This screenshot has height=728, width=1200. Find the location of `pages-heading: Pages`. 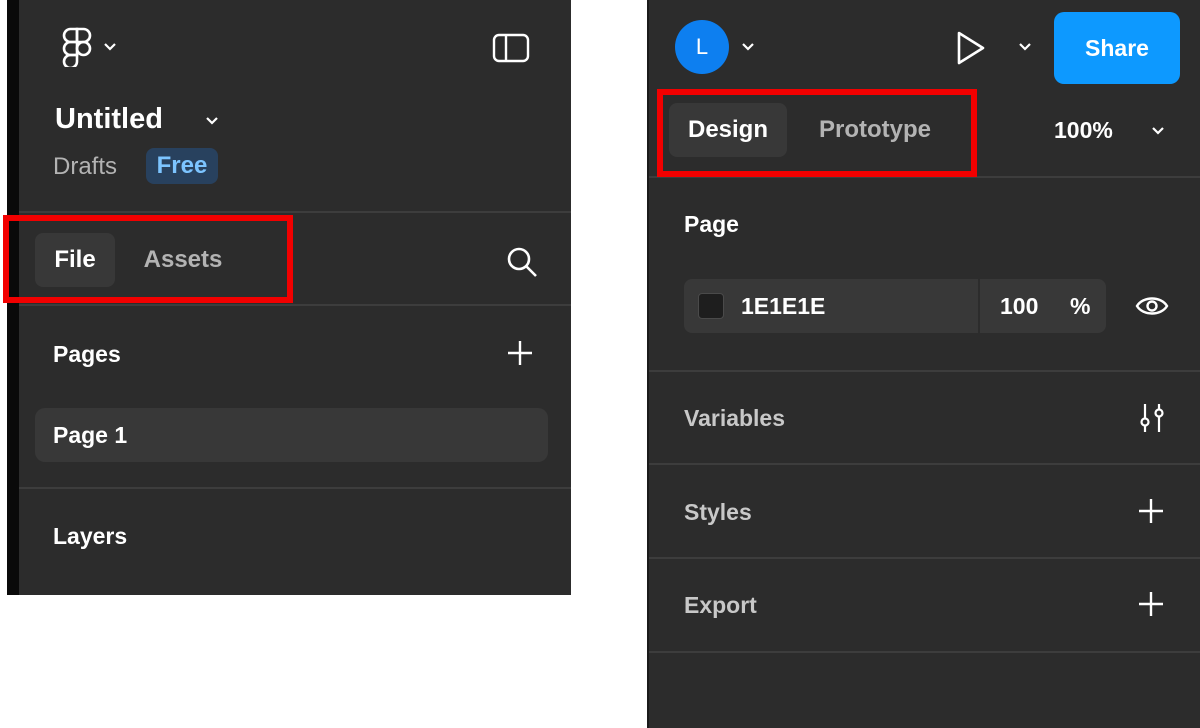

pages-heading: Pages is located at coordinates (87, 354).